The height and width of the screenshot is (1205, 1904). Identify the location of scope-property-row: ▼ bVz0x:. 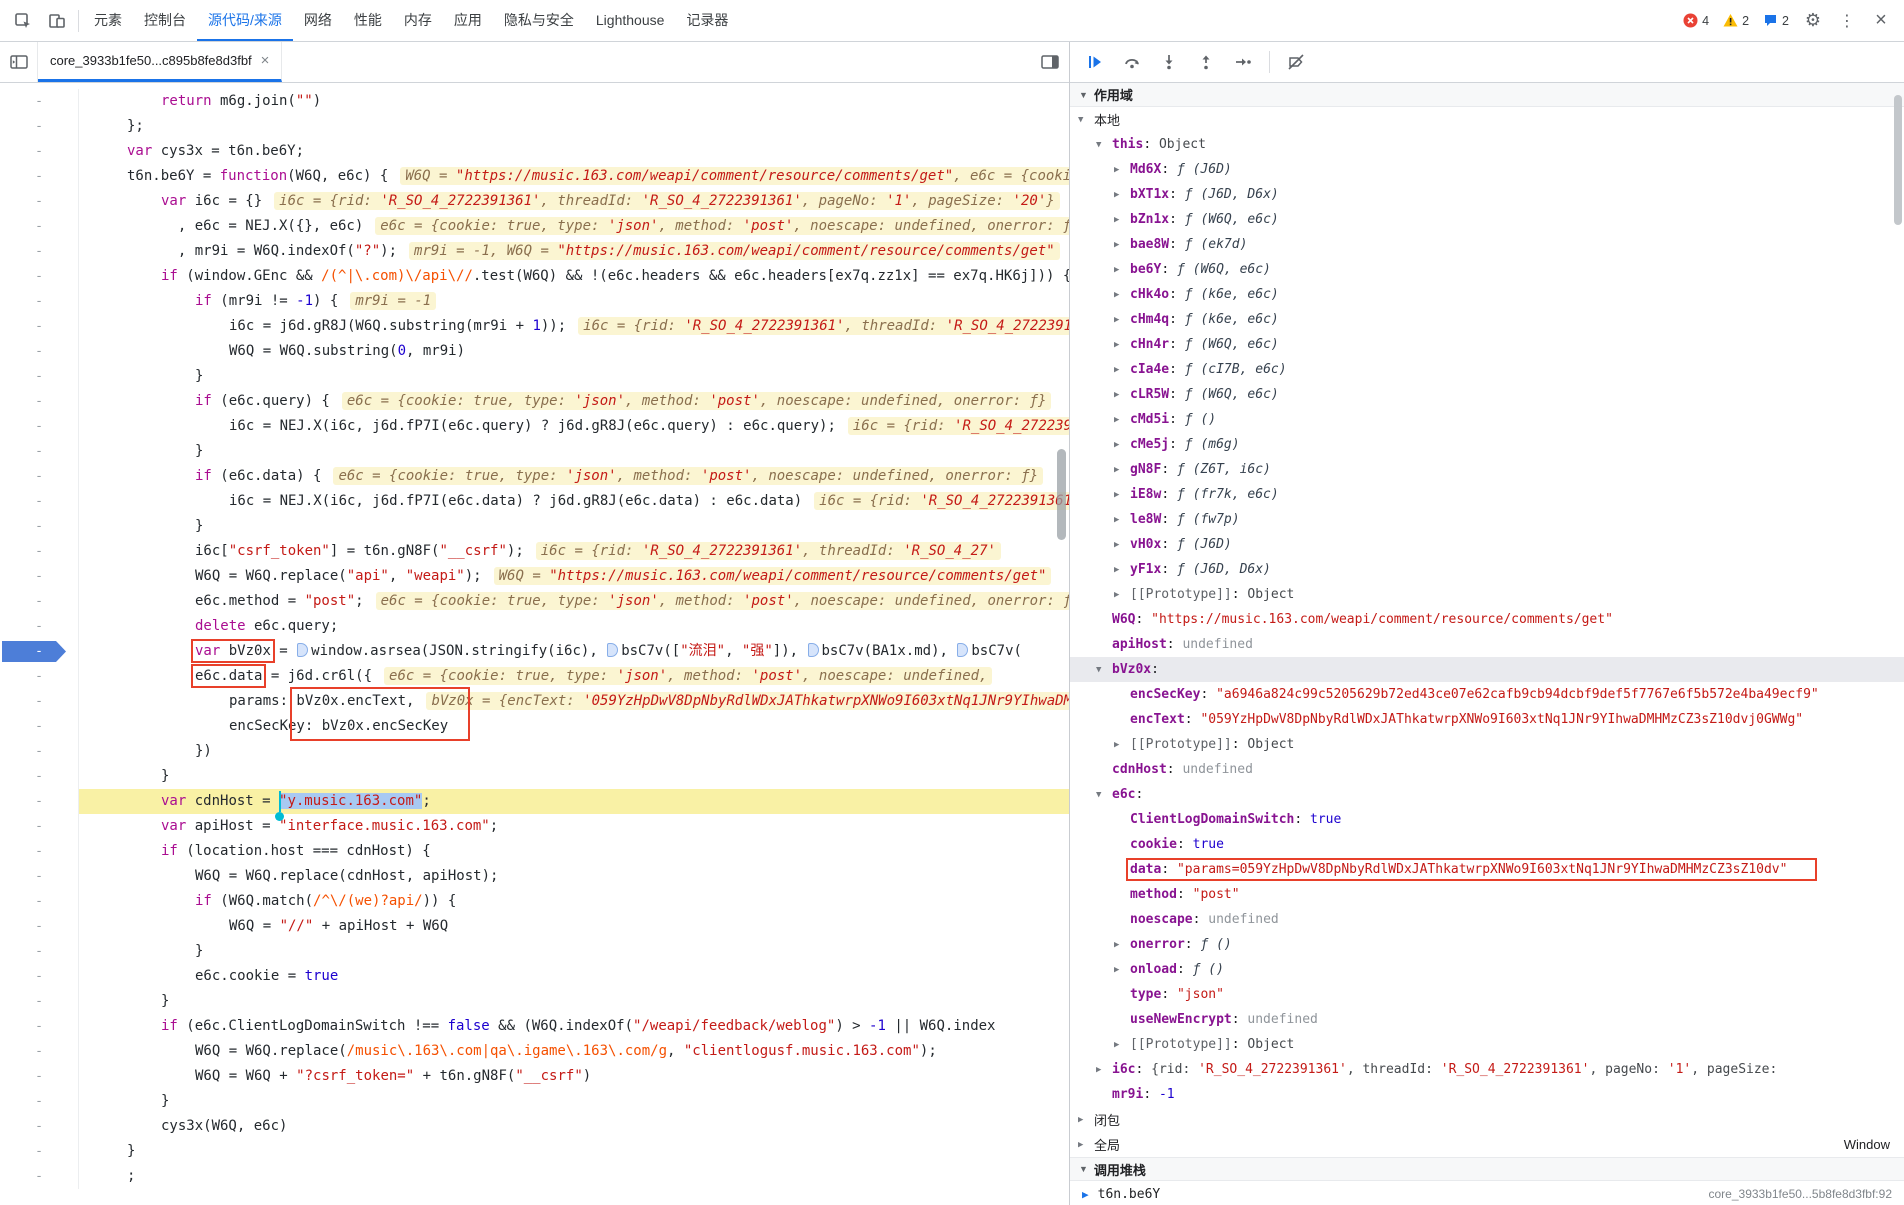
(1487, 669).